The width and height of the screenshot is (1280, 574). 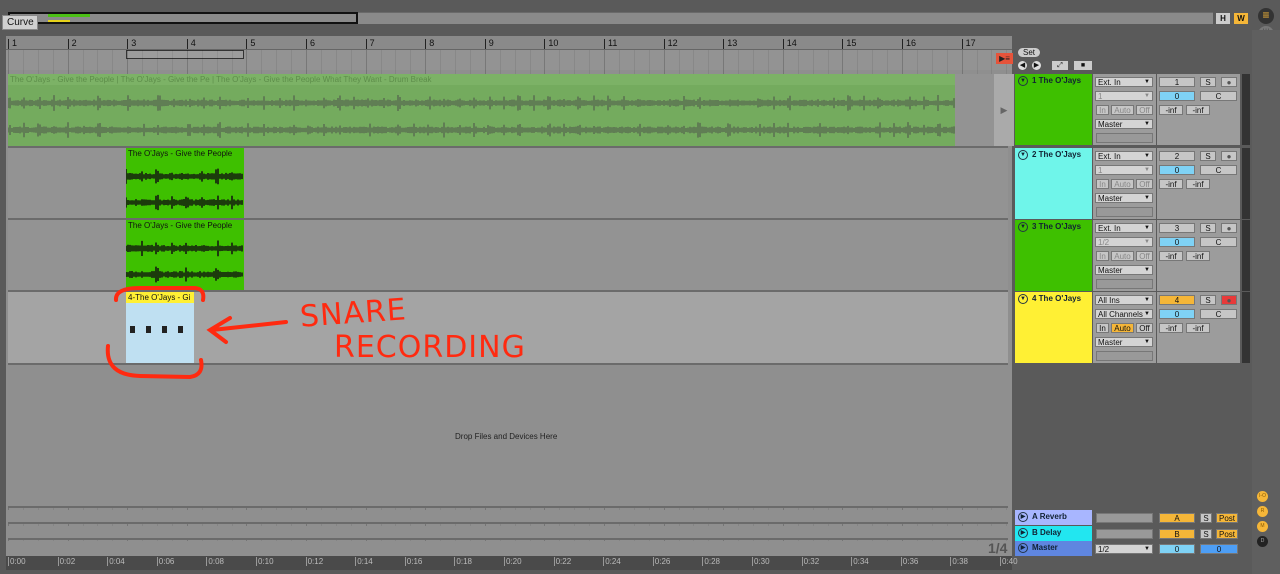 What do you see at coordinates (1177, 228) in the screenshot?
I see `track-activator: 3` at bounding box center [1177, 228].